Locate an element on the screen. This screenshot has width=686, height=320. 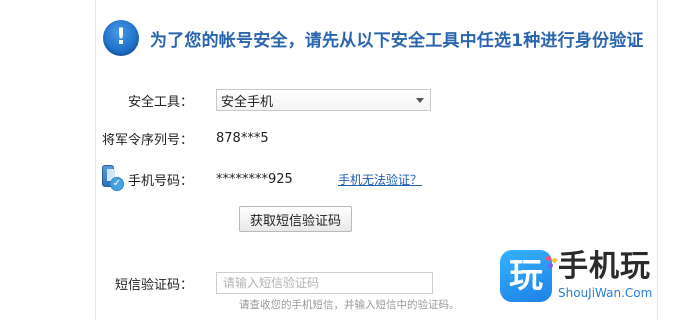
watermark-text: 手机玩 is located at coordinates (604, 266).